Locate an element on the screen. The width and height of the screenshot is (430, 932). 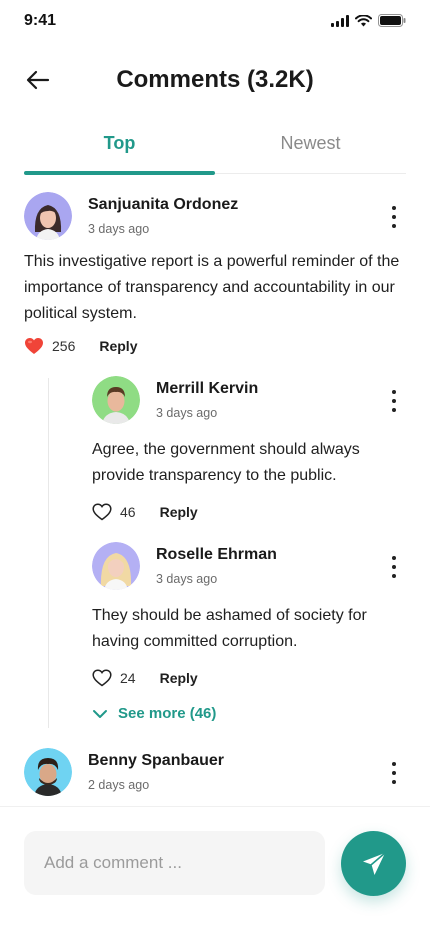
status-icons is located at coordinates (368, 20).